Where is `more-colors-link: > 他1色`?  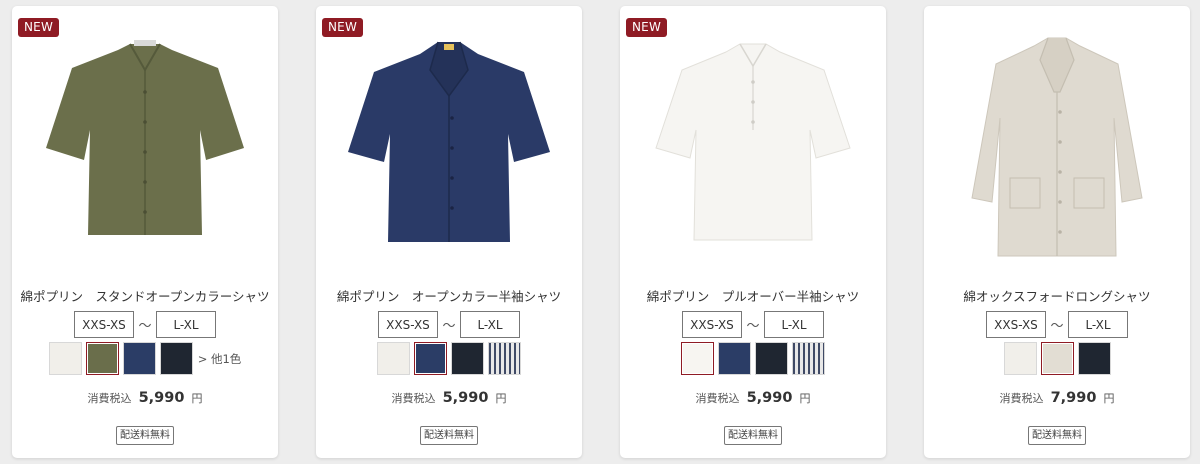 more-colors-link: > 他1色 is located at coordinates (220, 359).